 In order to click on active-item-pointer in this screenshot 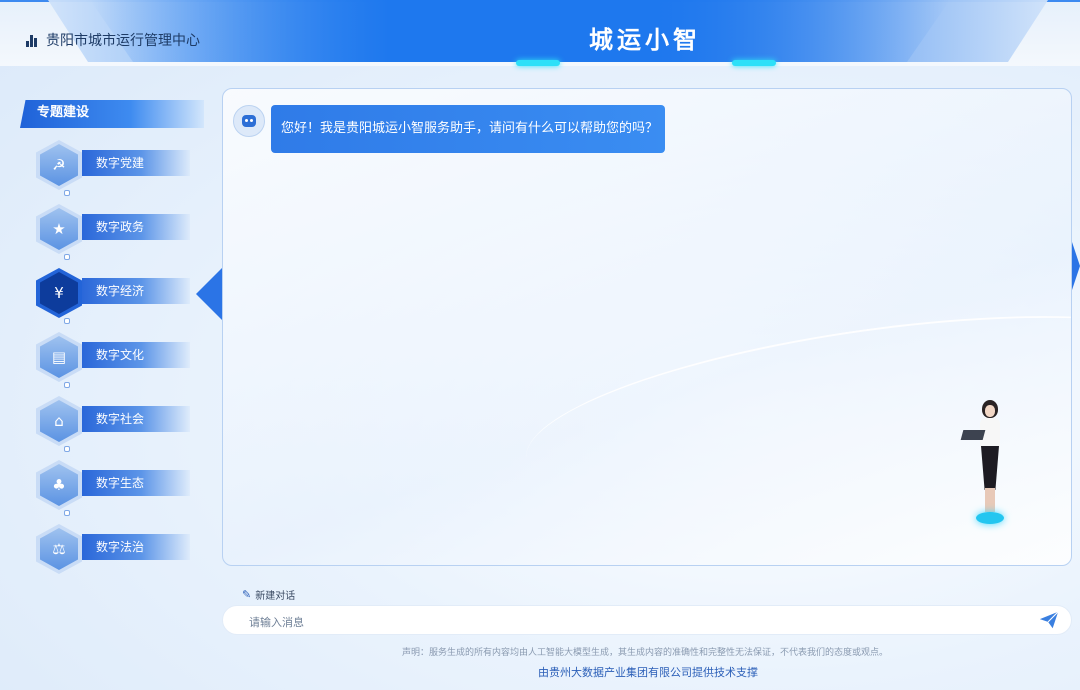, I will do `click(209, 294)`.